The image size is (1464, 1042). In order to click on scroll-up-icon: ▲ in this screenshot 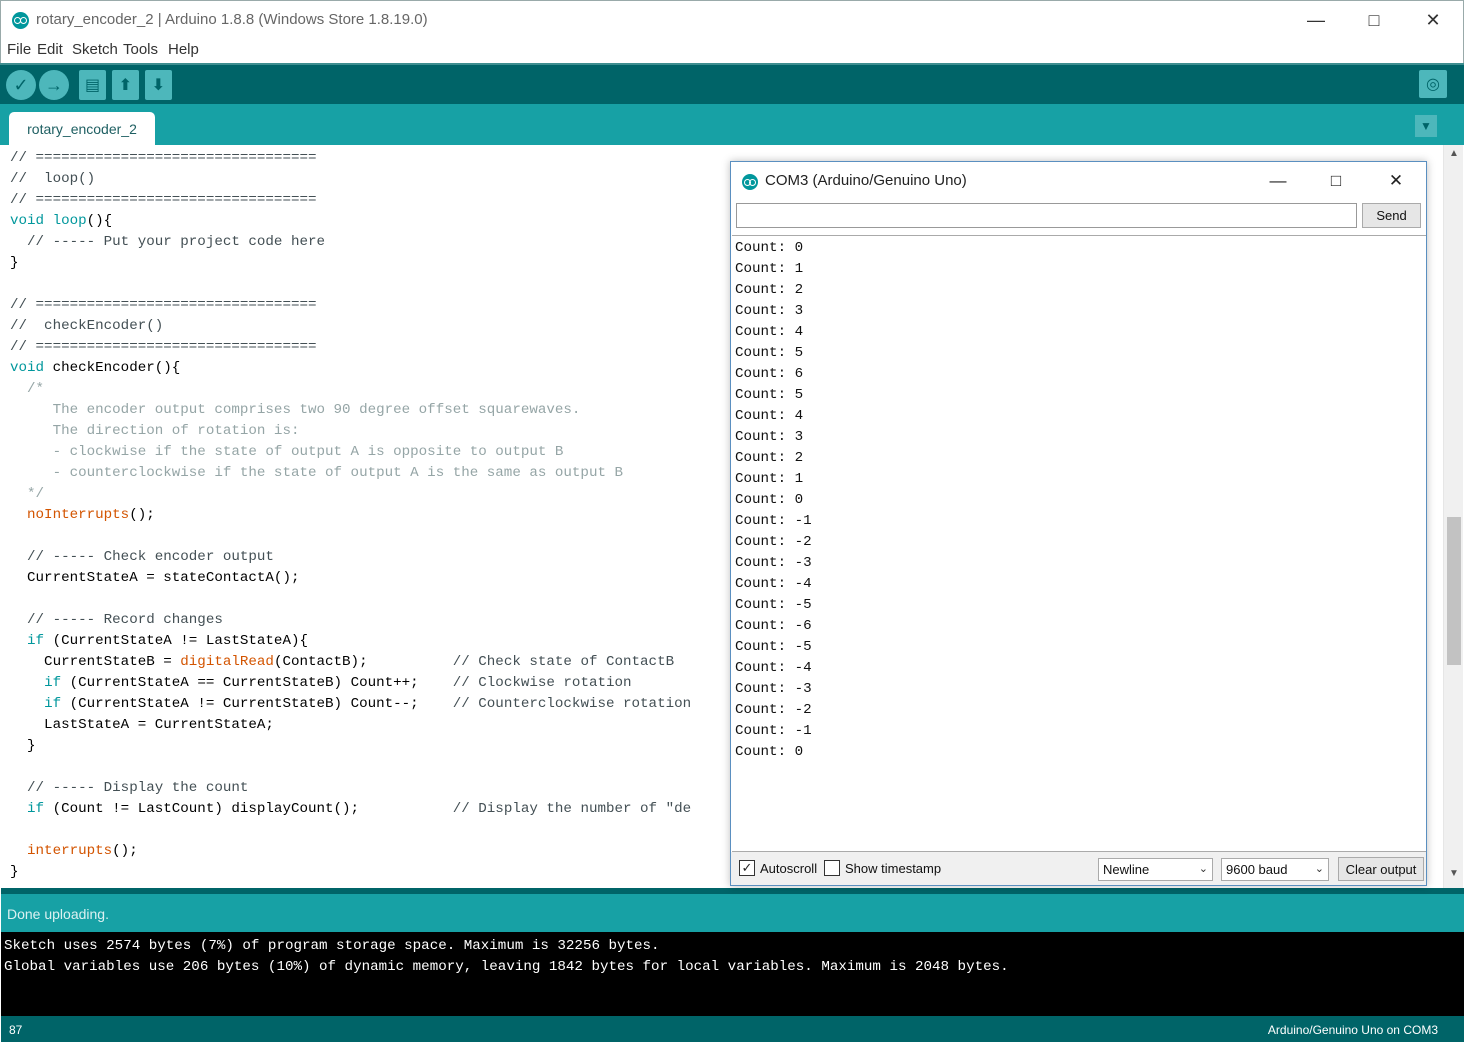, I will do `click(1454, 154)`.